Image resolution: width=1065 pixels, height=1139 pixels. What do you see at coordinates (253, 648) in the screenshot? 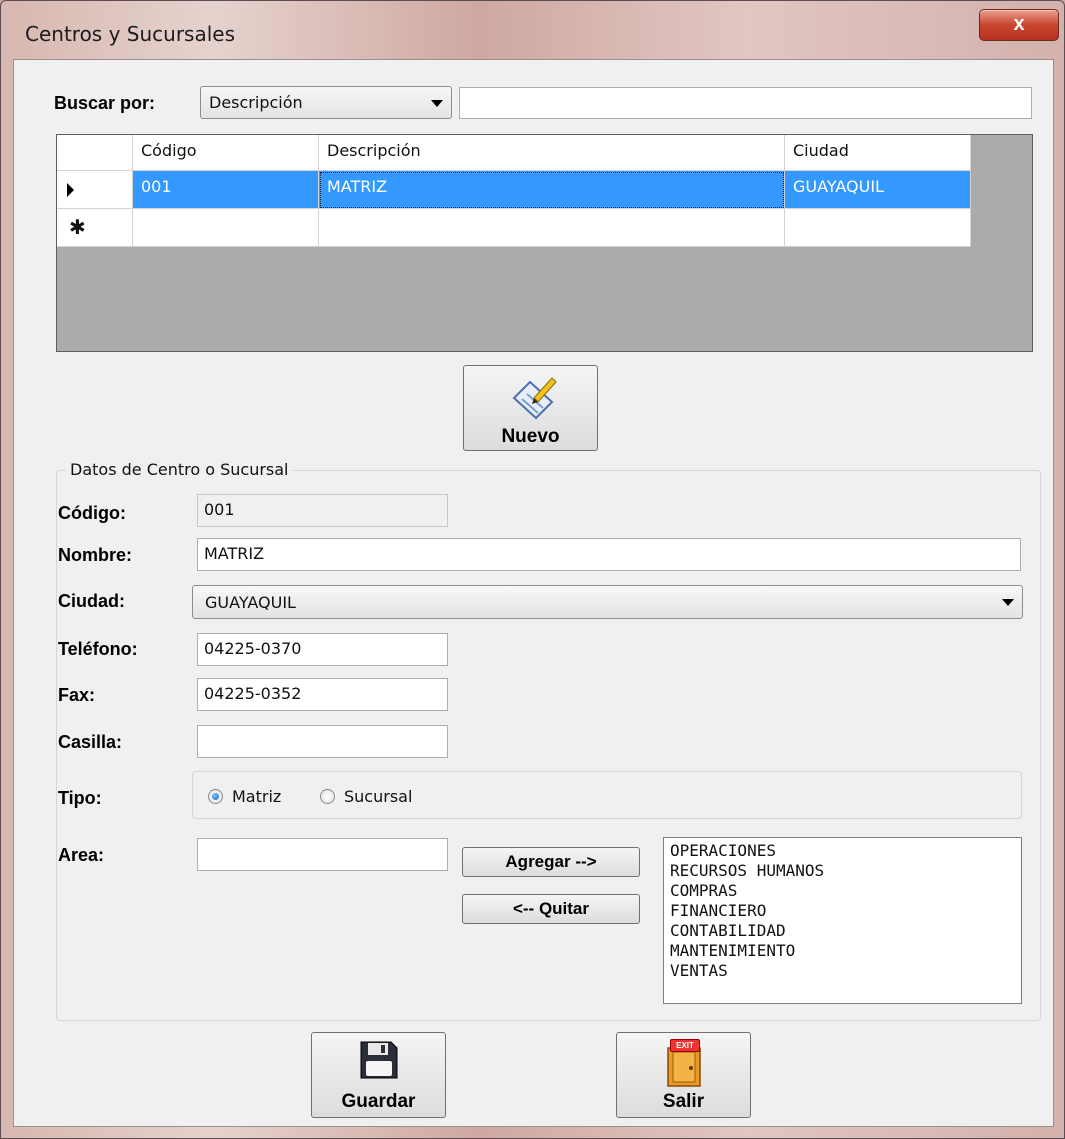
I see `telefono-field-value: 04225-0370` at bounding box center [253, 648].